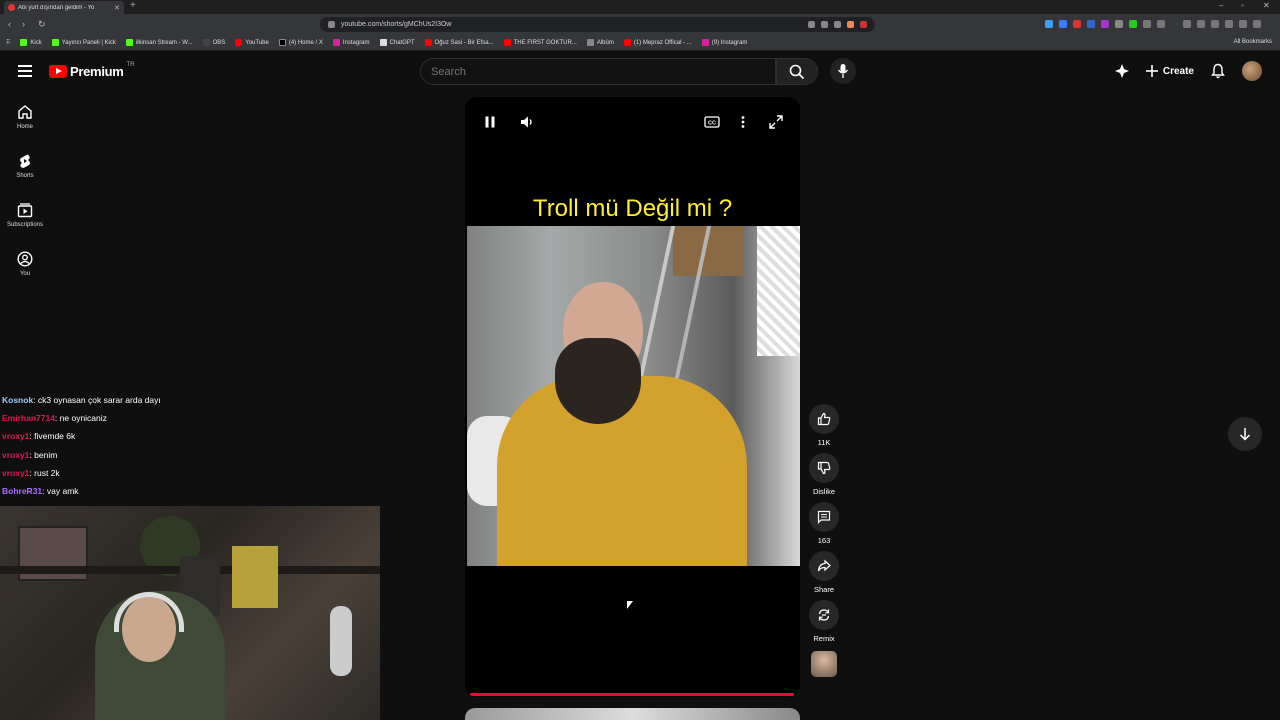  I want to click on guide-item-subscriptions: Subscriptions, so click(25, 223).